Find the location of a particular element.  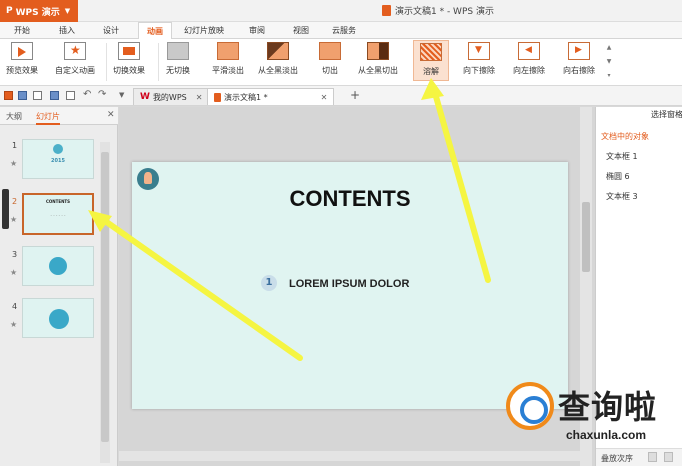

transition-wipe-left: 向左擦除 is located at coordinates (529, 59).